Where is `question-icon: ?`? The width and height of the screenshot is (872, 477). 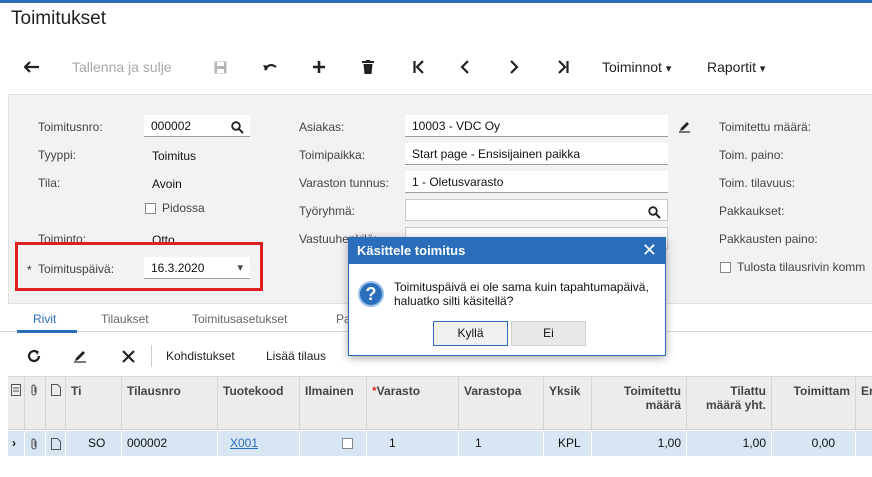
question-icon: ? is located at coordinates (371, 294).